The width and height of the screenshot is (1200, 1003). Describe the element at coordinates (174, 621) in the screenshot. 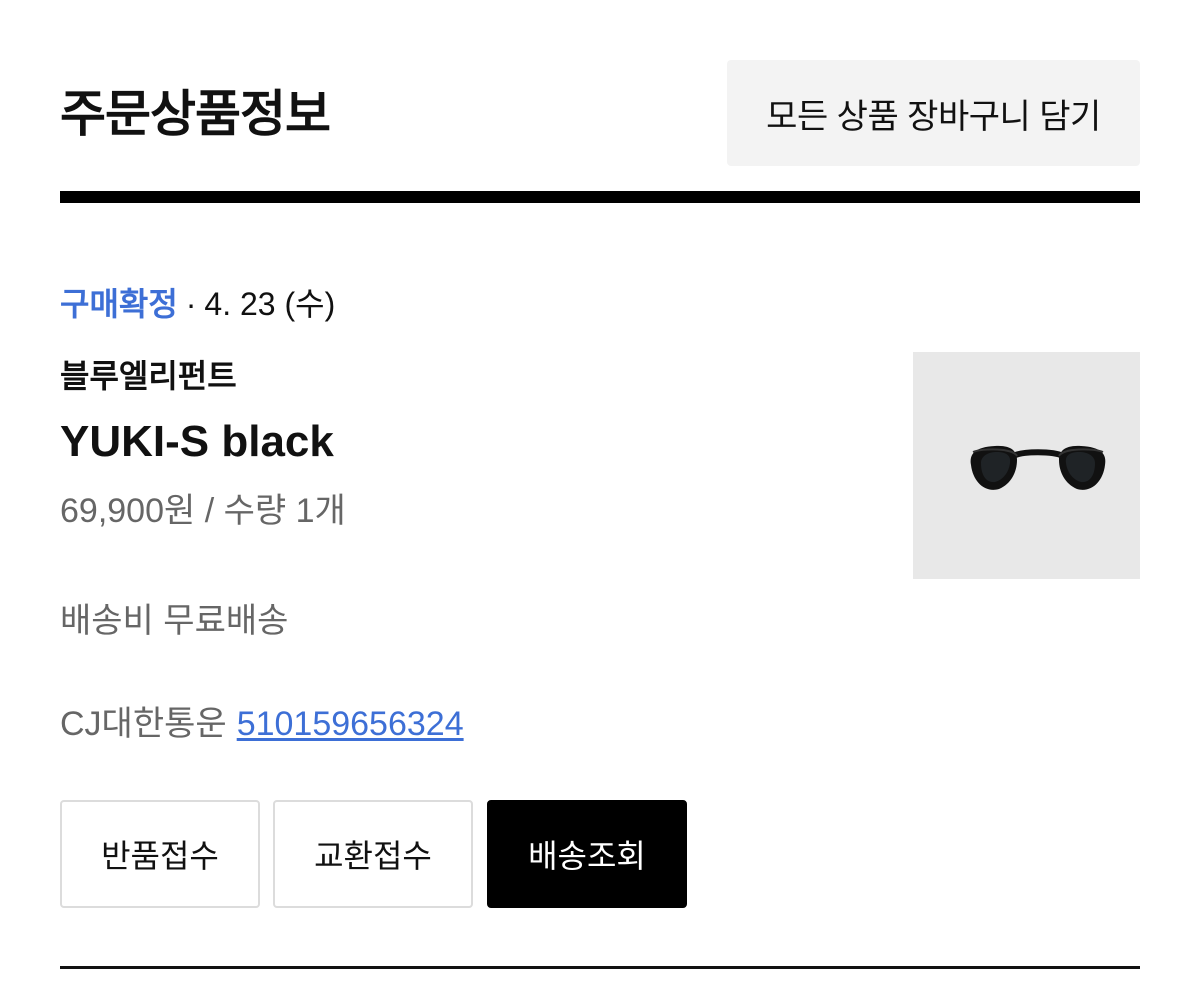

I see `shipping-fee: 배송비 무료배송` at that location.